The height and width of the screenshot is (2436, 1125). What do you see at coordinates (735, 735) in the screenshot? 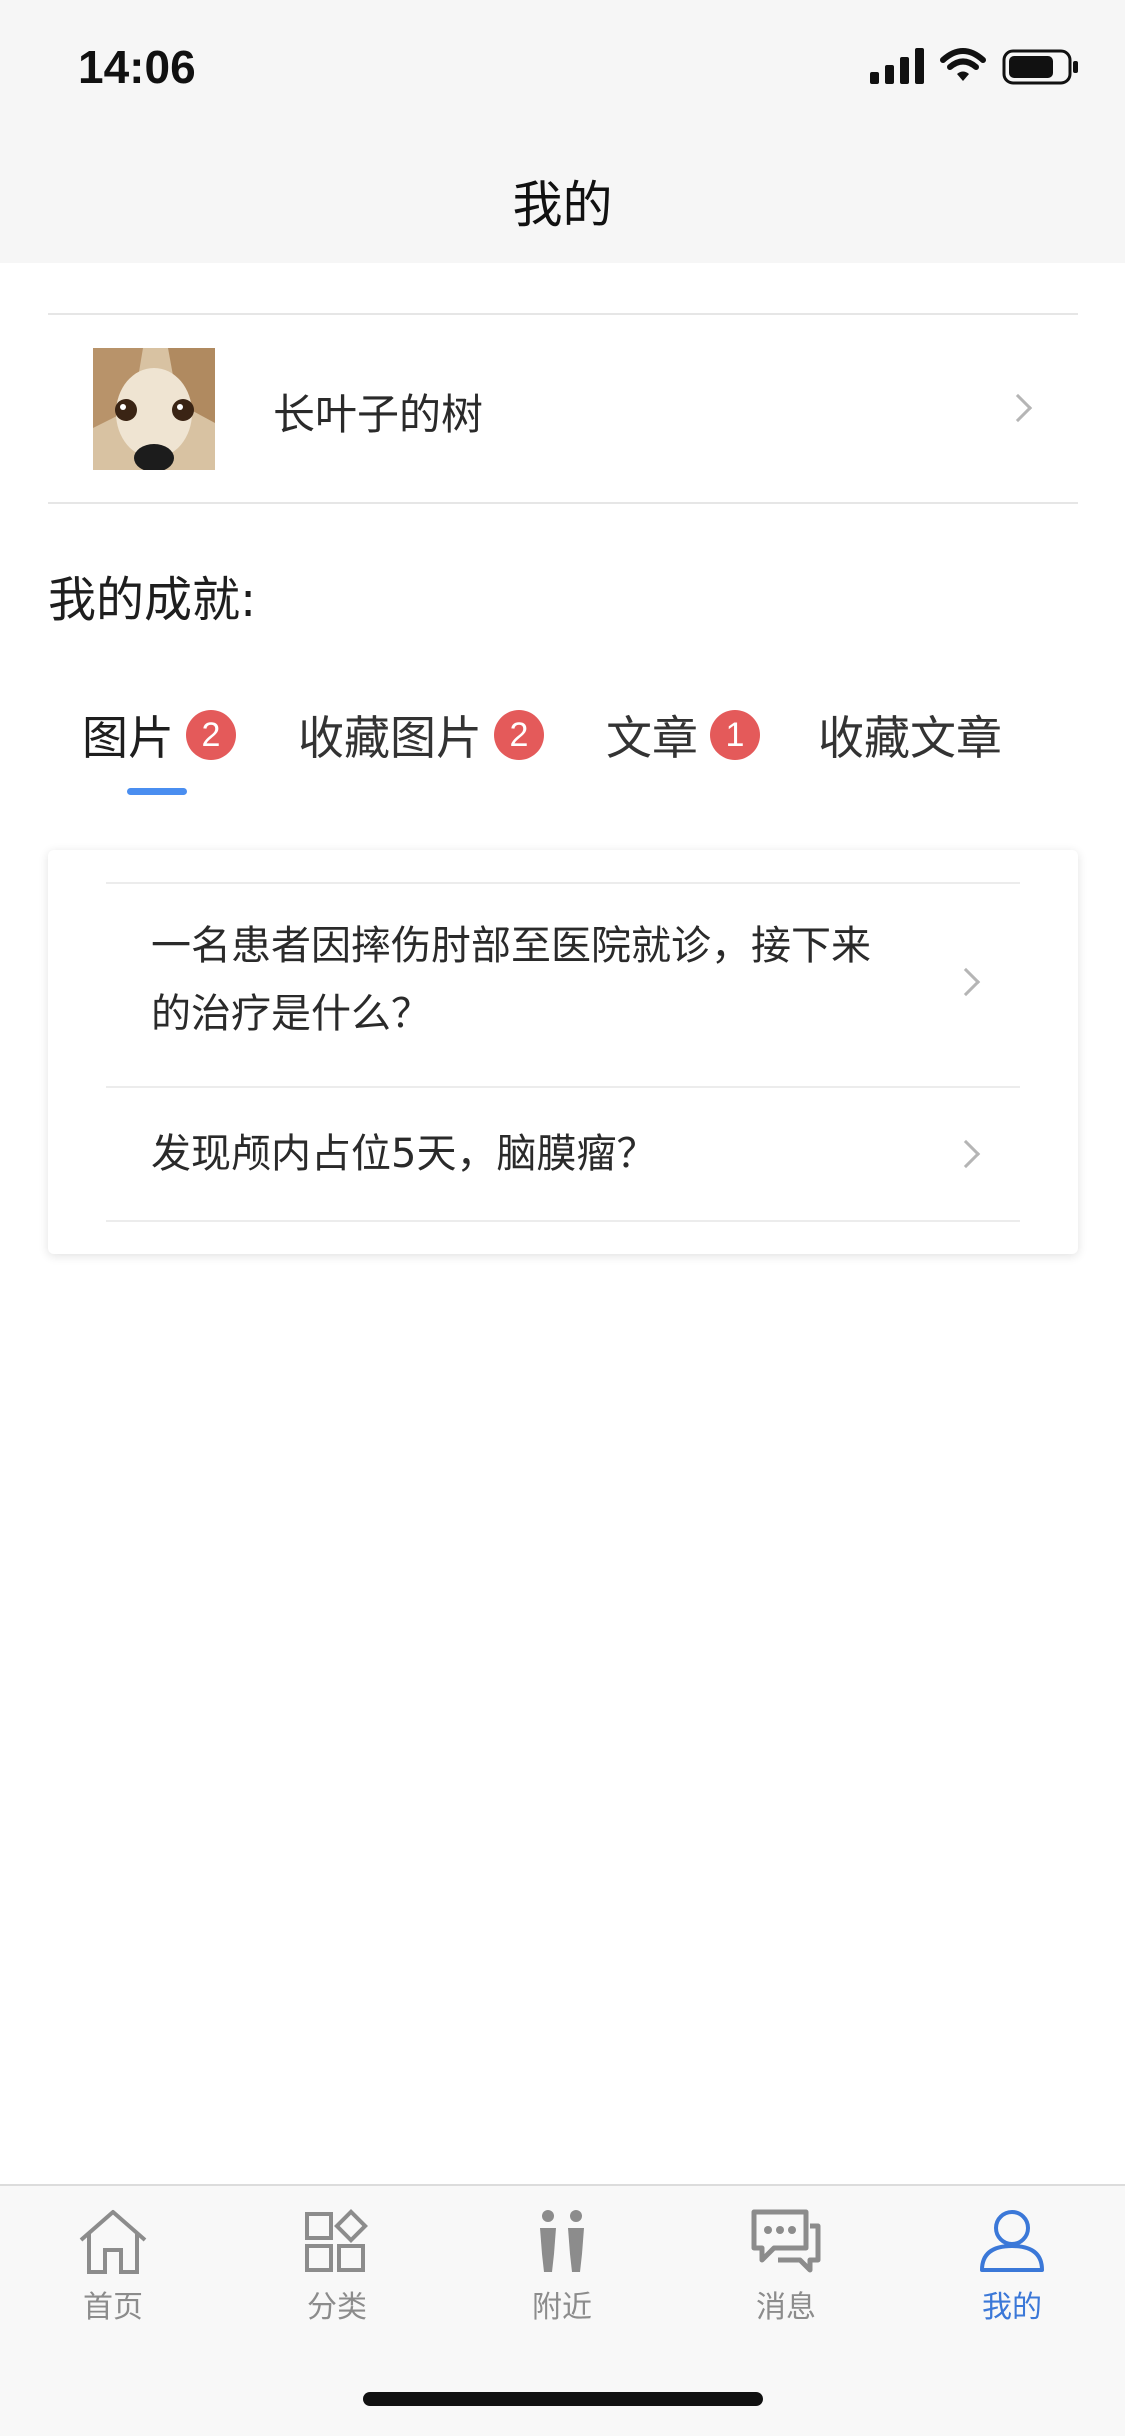
I see `count-badge: 1` at bounding box center [735, 735].